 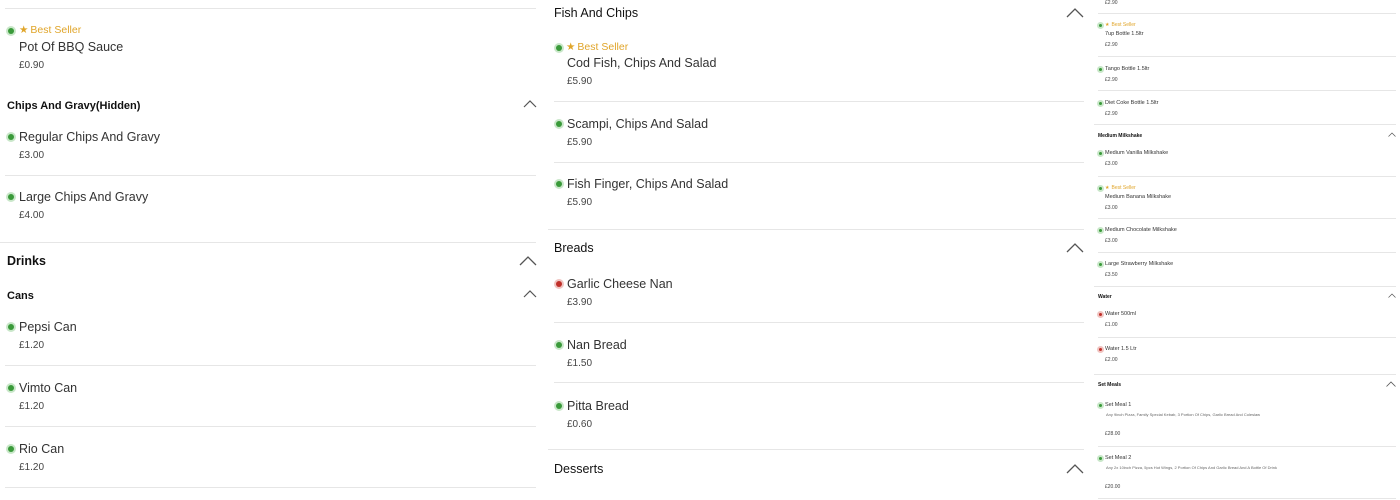 What do you see at coordinates (84, 197) in the screenshot?
I see `item-name: Large Chips And Gravy` at bounding box center [84, 197].